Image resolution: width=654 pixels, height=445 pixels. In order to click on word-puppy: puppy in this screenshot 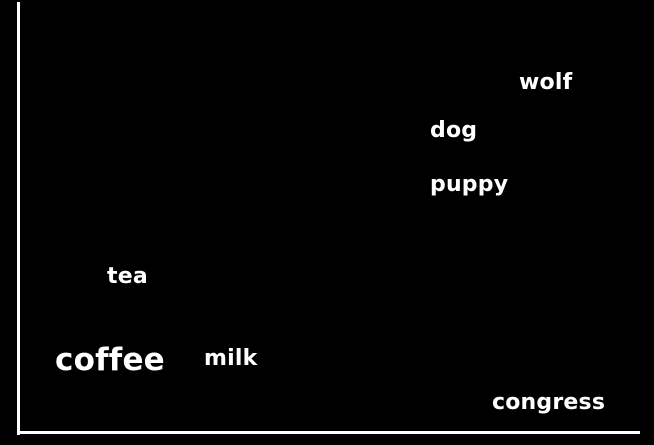, I will do `click(469, 184)`.